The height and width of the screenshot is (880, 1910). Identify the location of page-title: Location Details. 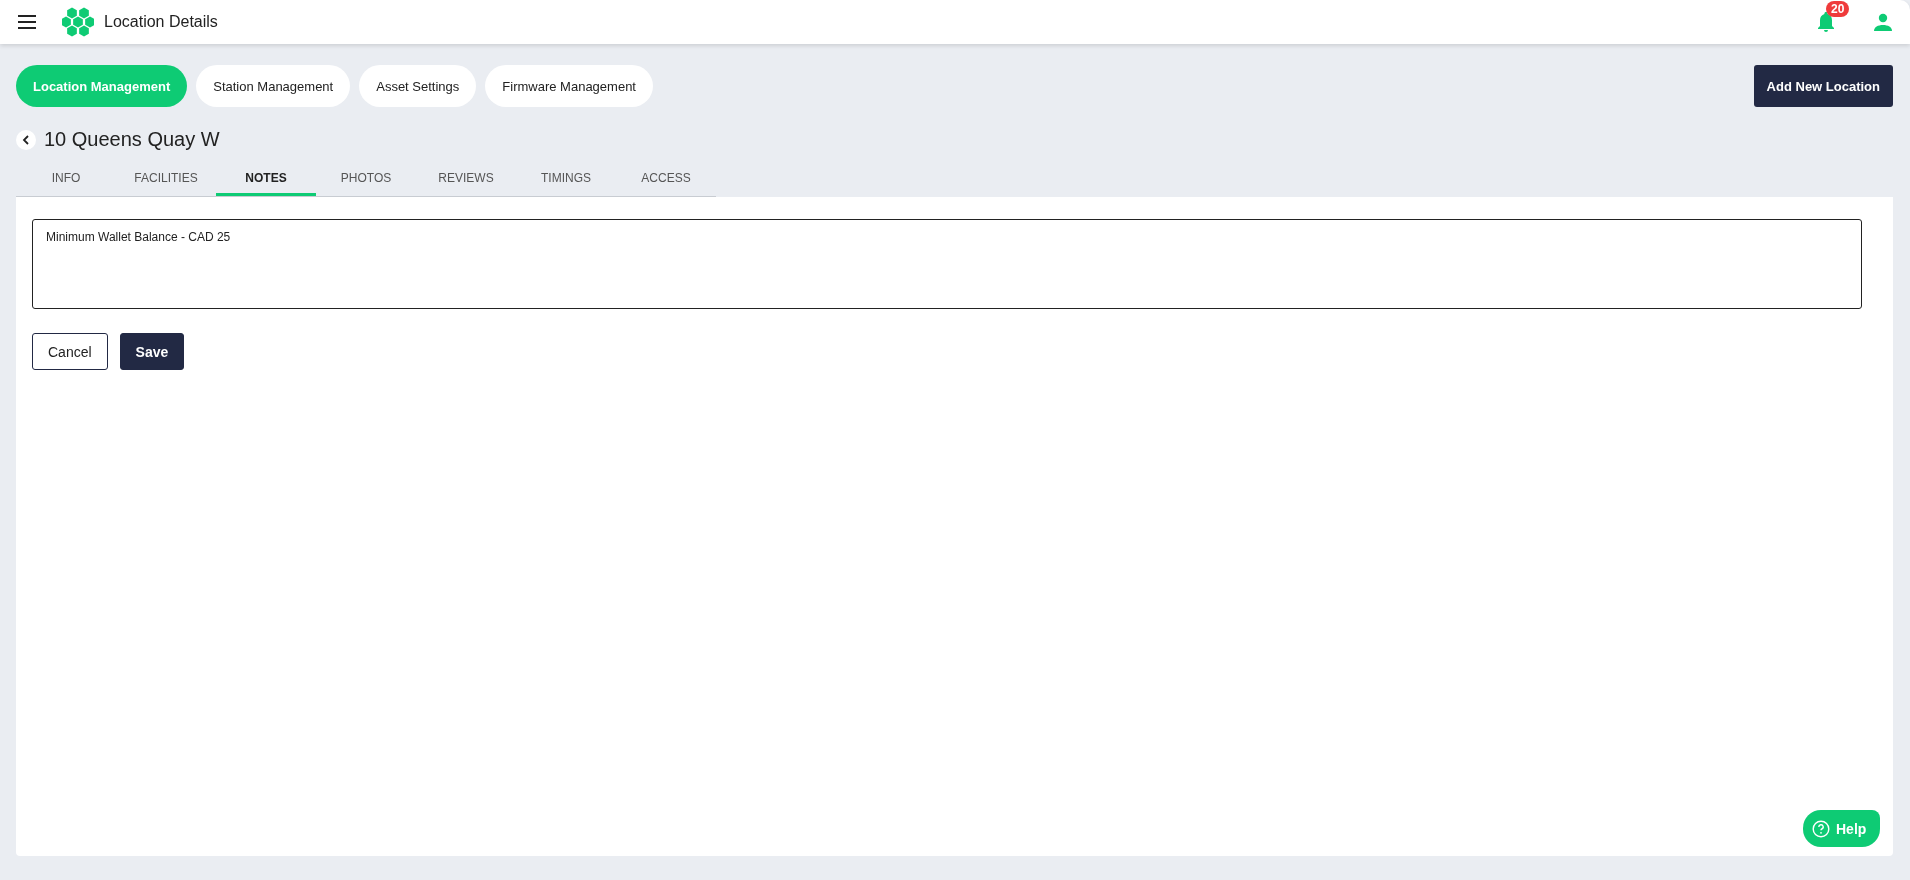
(161, 22).